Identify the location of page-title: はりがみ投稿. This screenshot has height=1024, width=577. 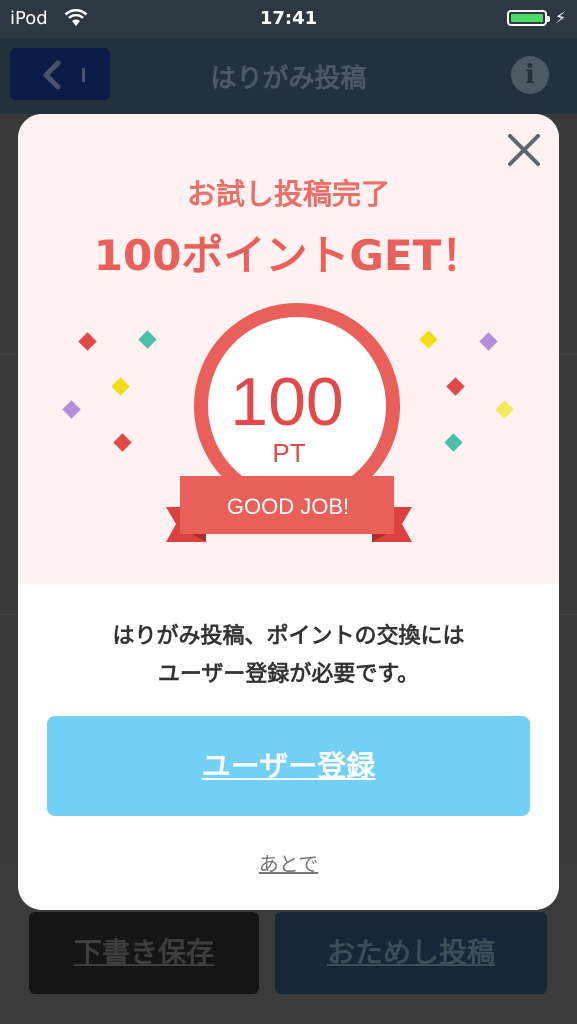
(288, 79).